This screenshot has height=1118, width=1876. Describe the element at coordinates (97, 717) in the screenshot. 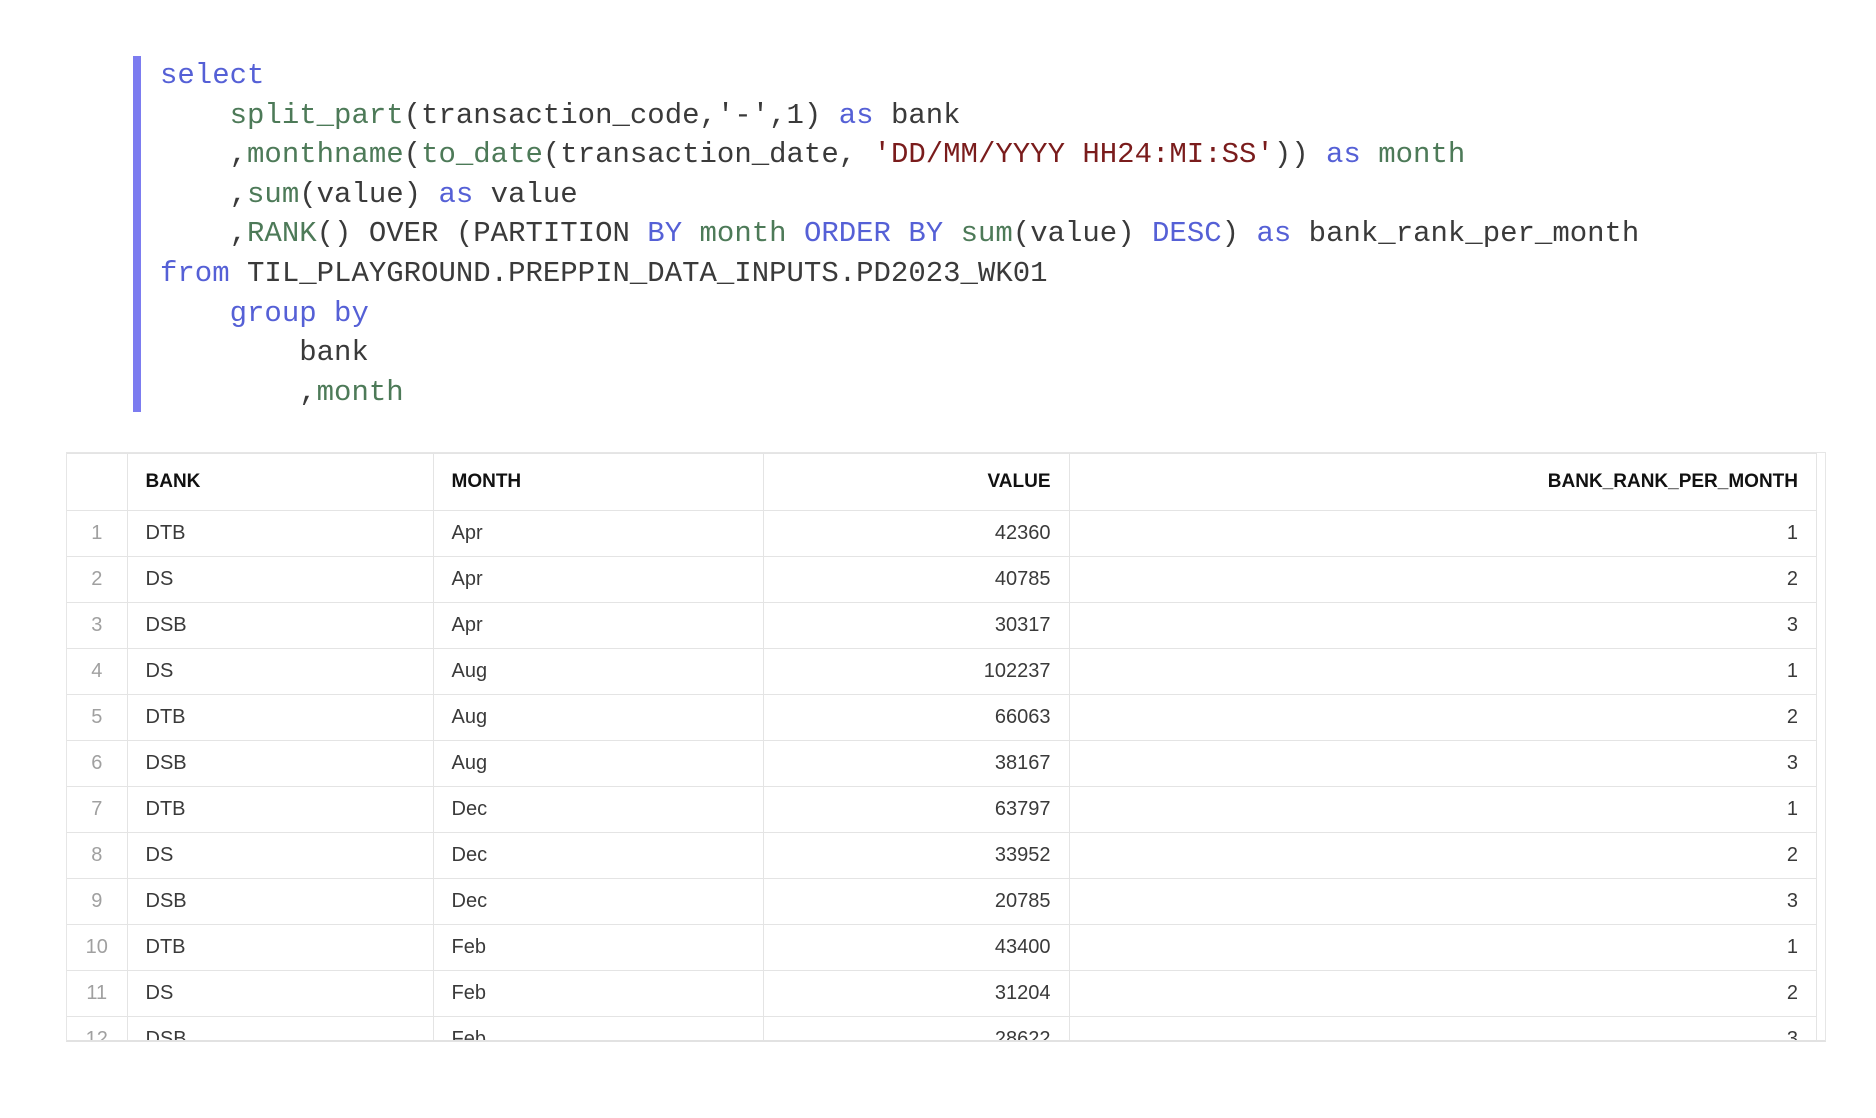

I see `row-number: 5` at that location.